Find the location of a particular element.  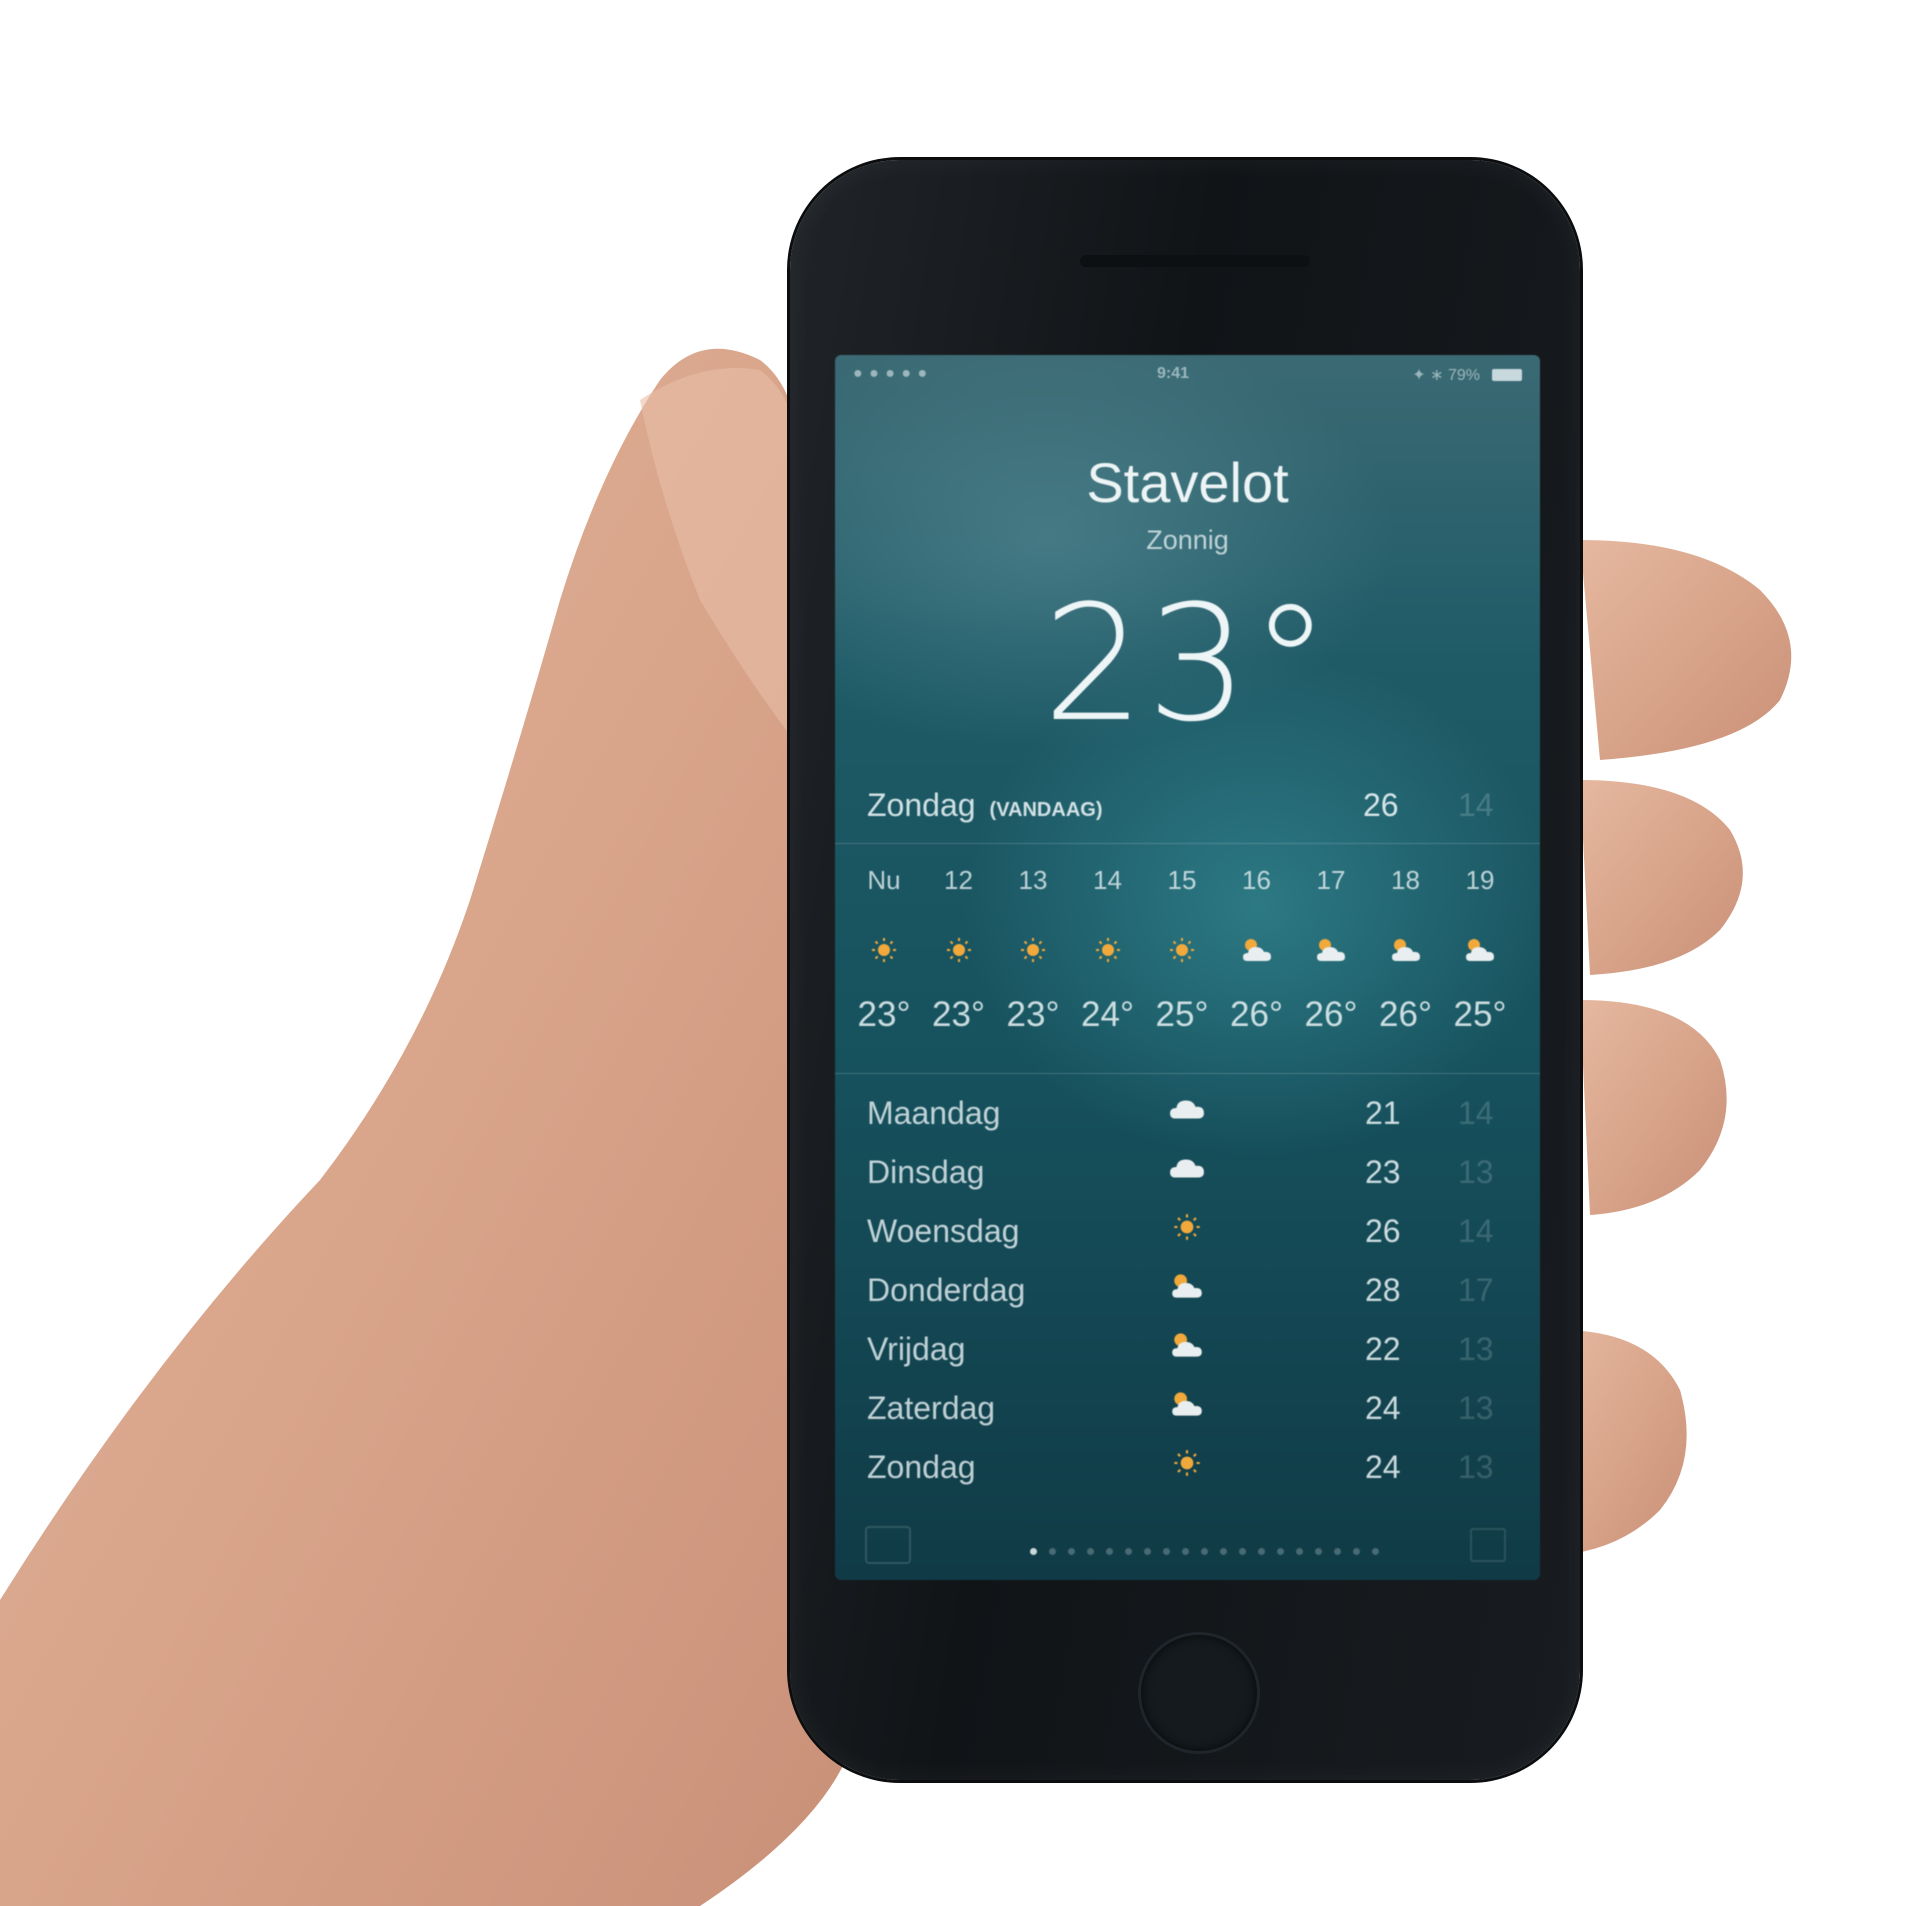

hour-label: 16 is located at coordinates (1256, 880).